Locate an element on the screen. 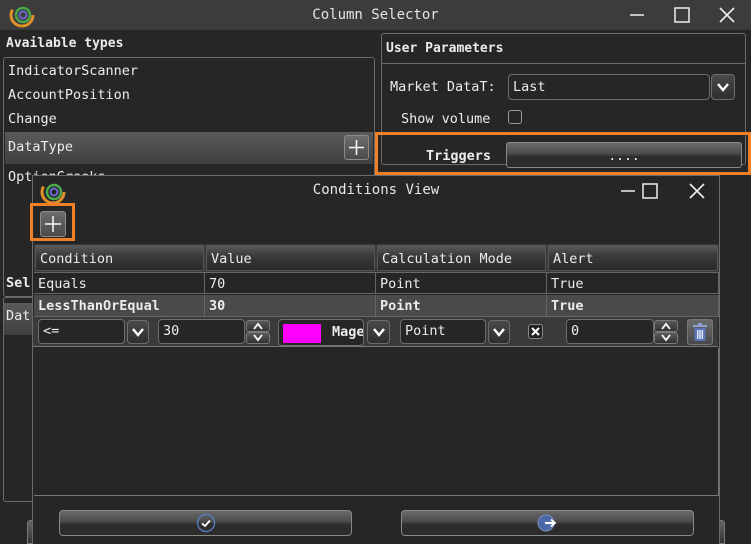 The height and width of the screenshot is (544, 751). grid-header: Condition Value Calculation Mode Alert is located at coordinates (376, 258).